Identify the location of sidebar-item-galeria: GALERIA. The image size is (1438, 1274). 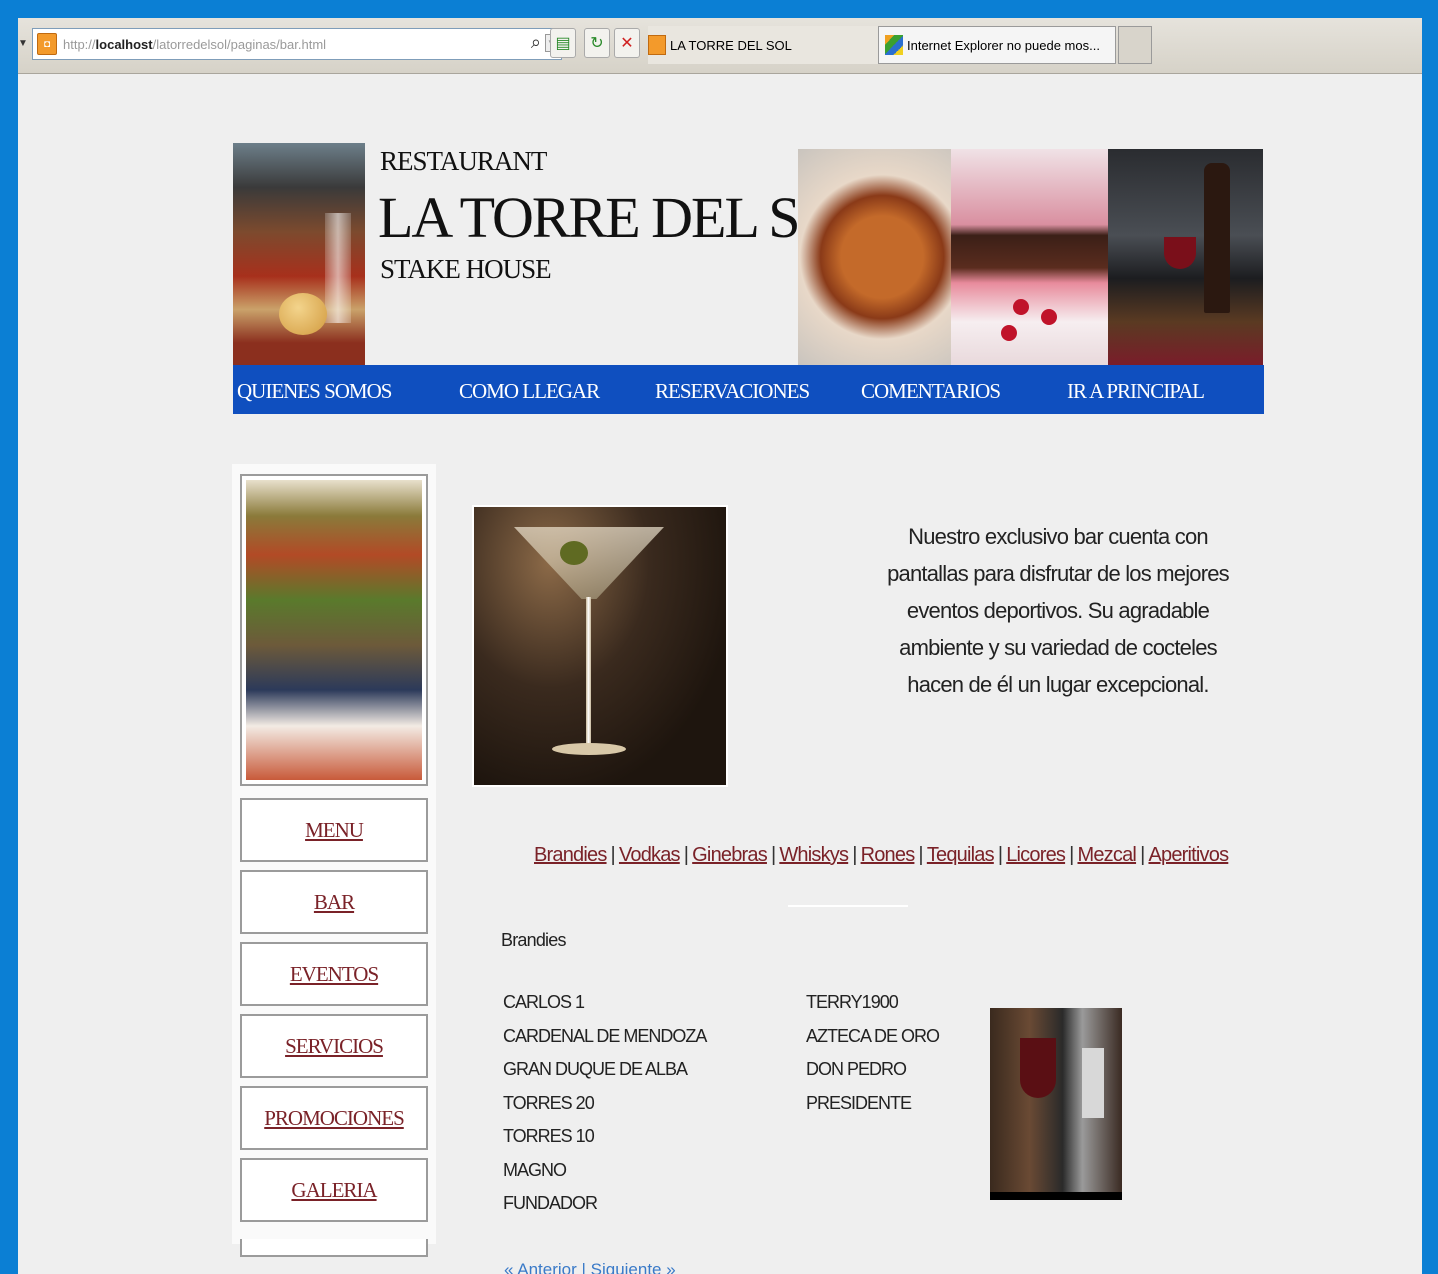
(334, 1190).